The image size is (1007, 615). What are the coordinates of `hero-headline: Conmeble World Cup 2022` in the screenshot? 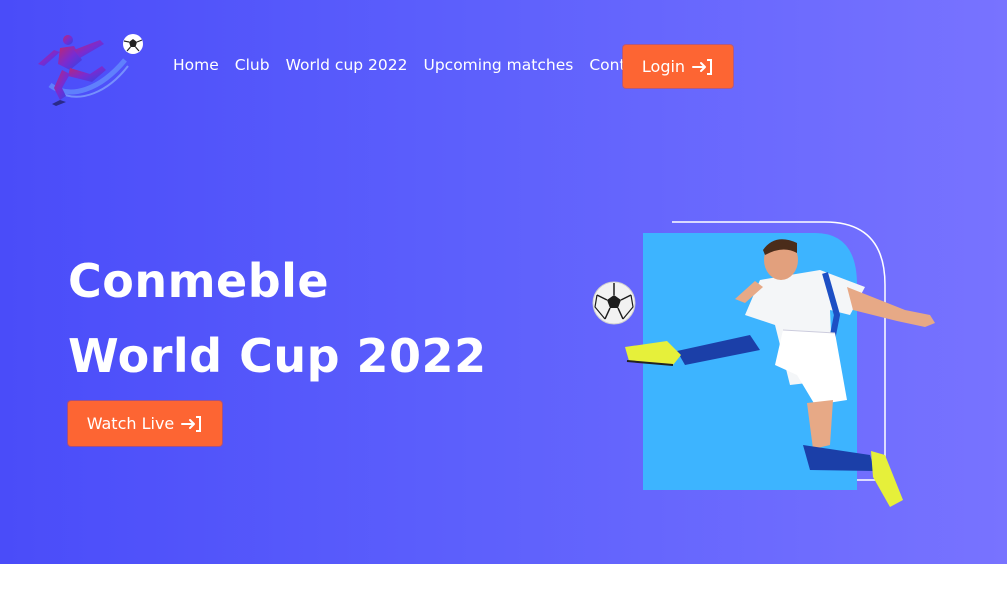 It's located at (277, 319).